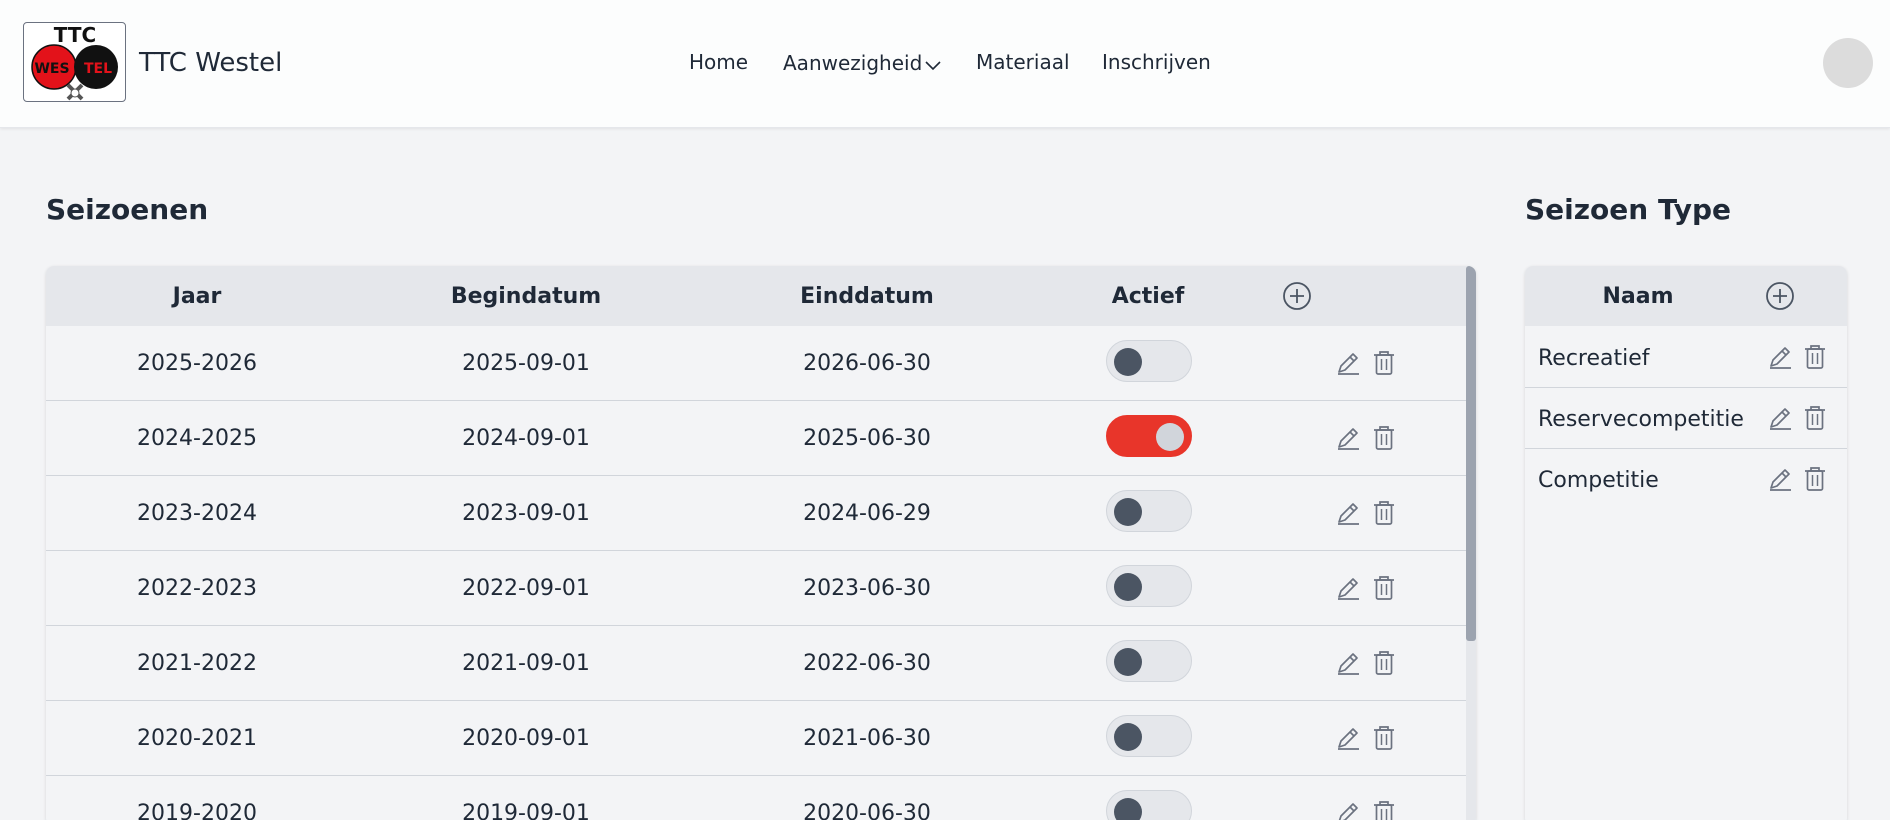 The image size is (1890, 820). What do you see at coordinates (1628, 209) in the screenshot?
I see `season-types-title: Seizoen Type` at bounding box center [1628, 209].